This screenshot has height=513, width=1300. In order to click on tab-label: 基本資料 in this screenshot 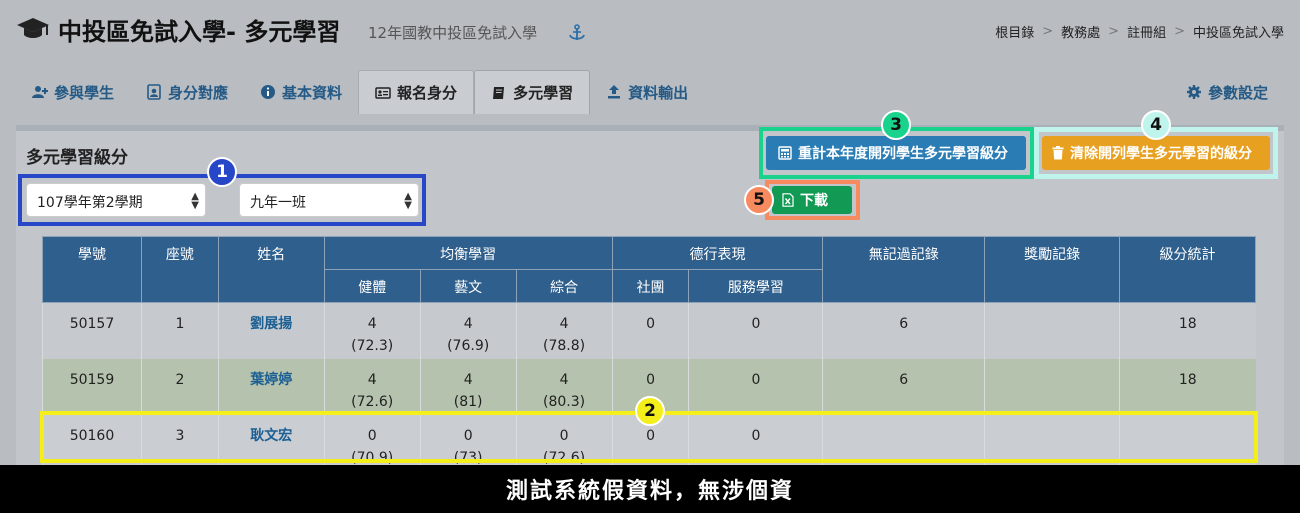, I will do `click(312, 92)`.